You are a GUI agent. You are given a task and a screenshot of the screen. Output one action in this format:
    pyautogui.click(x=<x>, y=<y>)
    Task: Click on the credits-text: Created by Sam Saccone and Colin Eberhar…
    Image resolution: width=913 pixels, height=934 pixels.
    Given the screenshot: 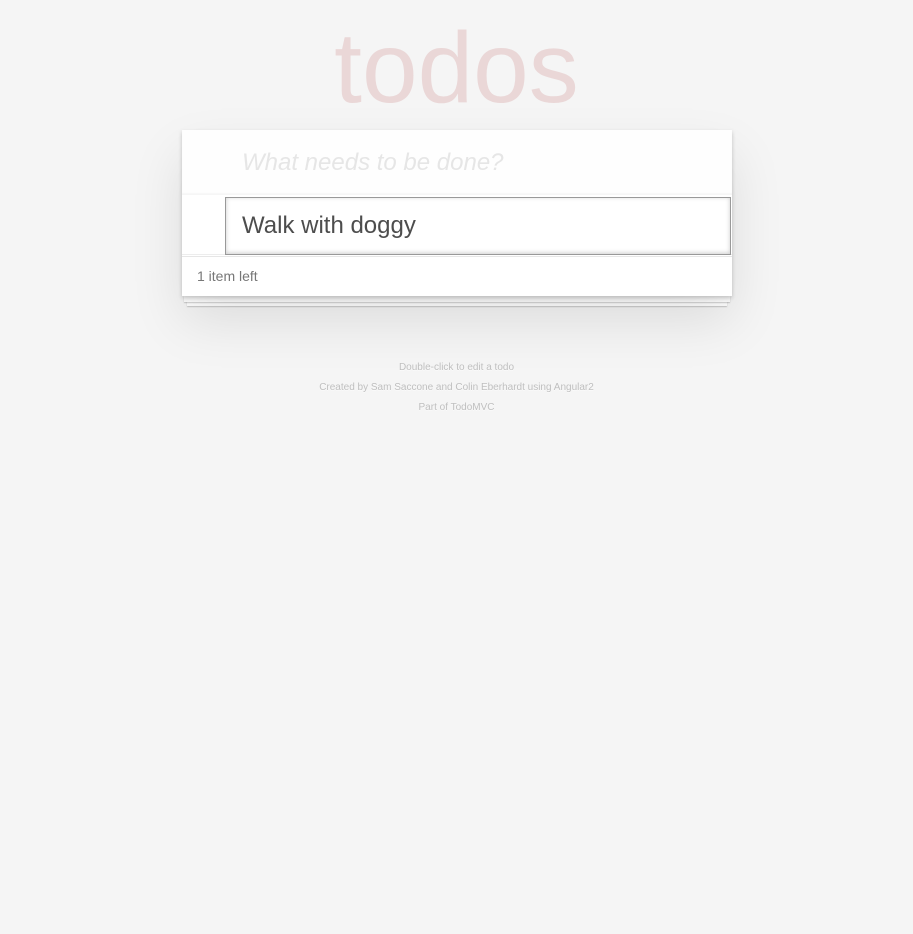 What is the action you would take?
    pyautogui.click(x=456, y=387)
    